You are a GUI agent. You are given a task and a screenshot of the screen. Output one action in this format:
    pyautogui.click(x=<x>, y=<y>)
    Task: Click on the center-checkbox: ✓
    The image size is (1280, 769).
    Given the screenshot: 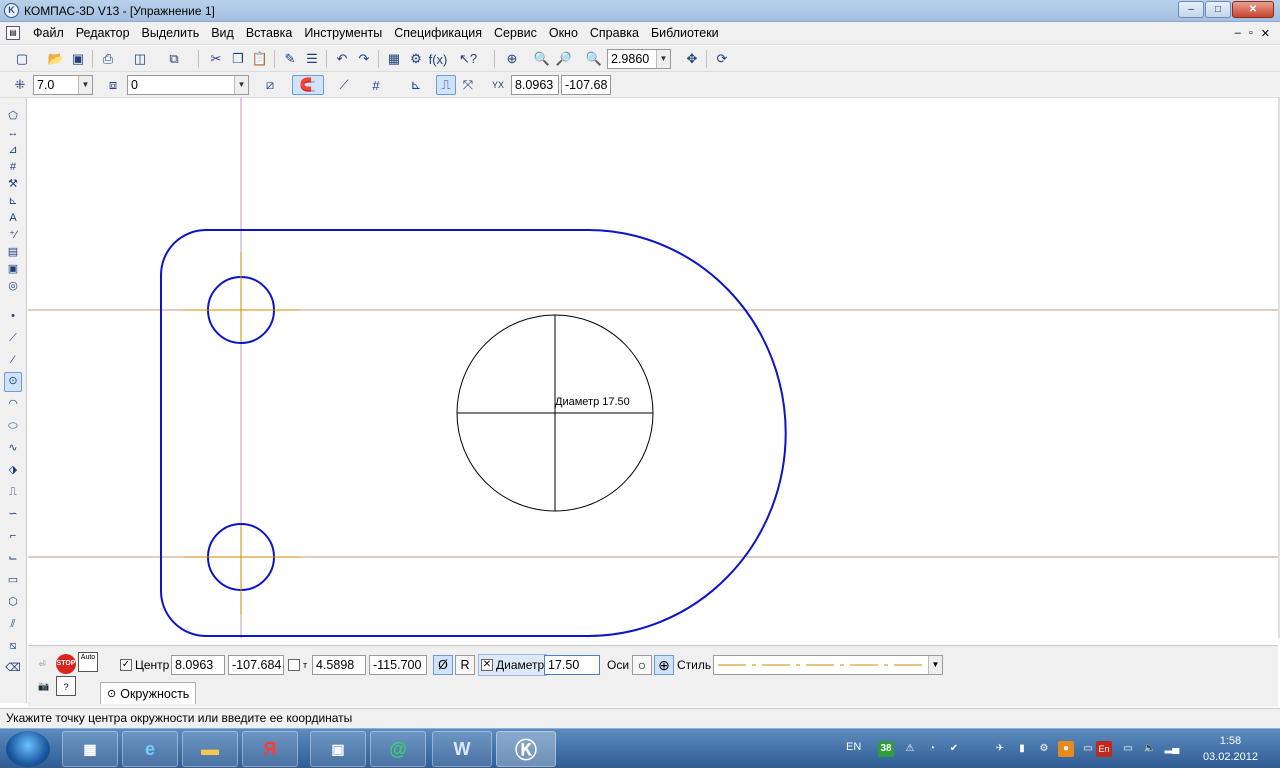 What is the action you would take?
    pyautogui.click(x=126, y=665)
    